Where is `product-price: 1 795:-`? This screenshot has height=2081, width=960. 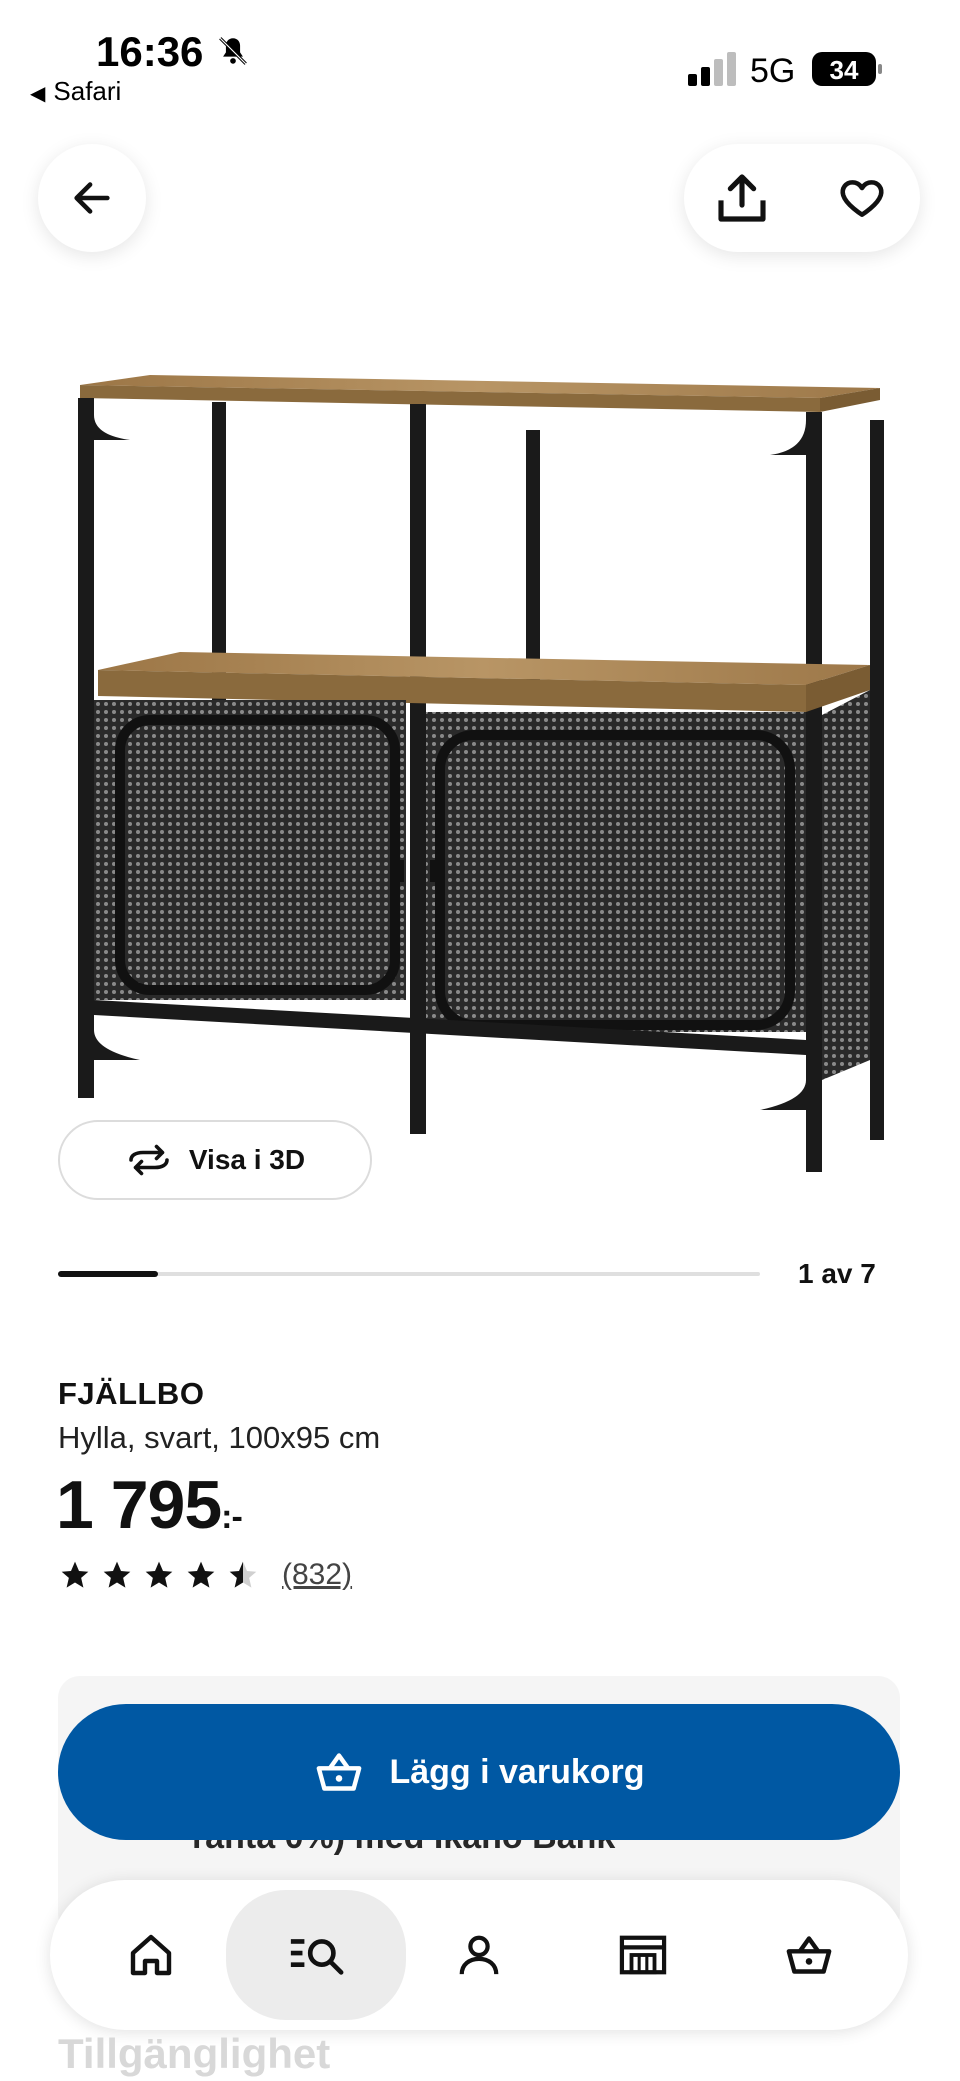 product-price: 1 795:- is located at coordinates (149, 1505).